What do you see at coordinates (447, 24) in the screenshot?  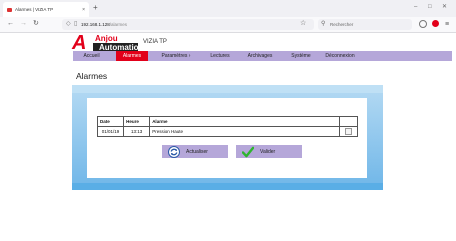 I see `menu-hamburger-icon: ≡` at bounding box center [447, 24].